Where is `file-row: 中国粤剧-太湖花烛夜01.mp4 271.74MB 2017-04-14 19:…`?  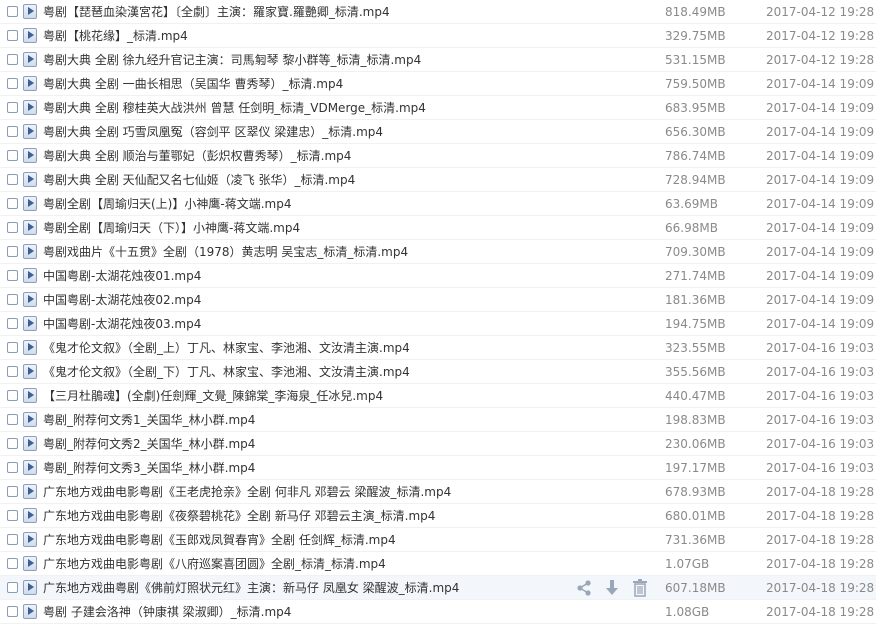 file-row: 中国粤剧-太湖花烛夜01.mp4 271.74MB 2017-04-14 19:… is located at coordinates (438, 276).